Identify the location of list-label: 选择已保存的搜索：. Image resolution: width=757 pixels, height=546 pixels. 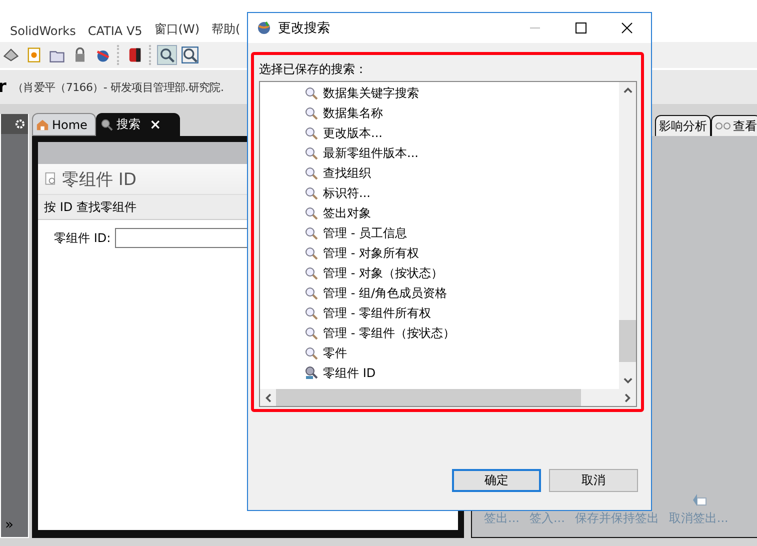
(313, 69).